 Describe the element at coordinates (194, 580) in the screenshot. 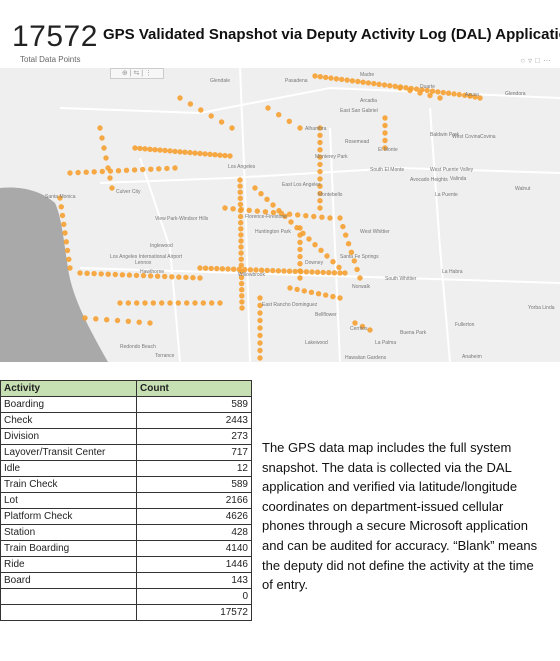

I see `count-cell: 143` at that location.